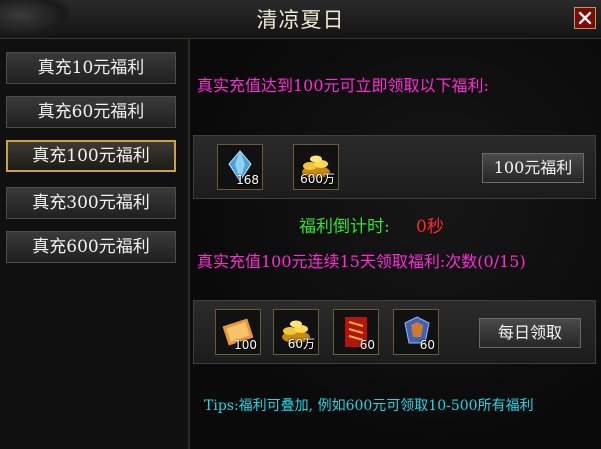  Describe the element at coordinates (296, 332) in the screenshot. I see `reward-slot: 60万` at that location.